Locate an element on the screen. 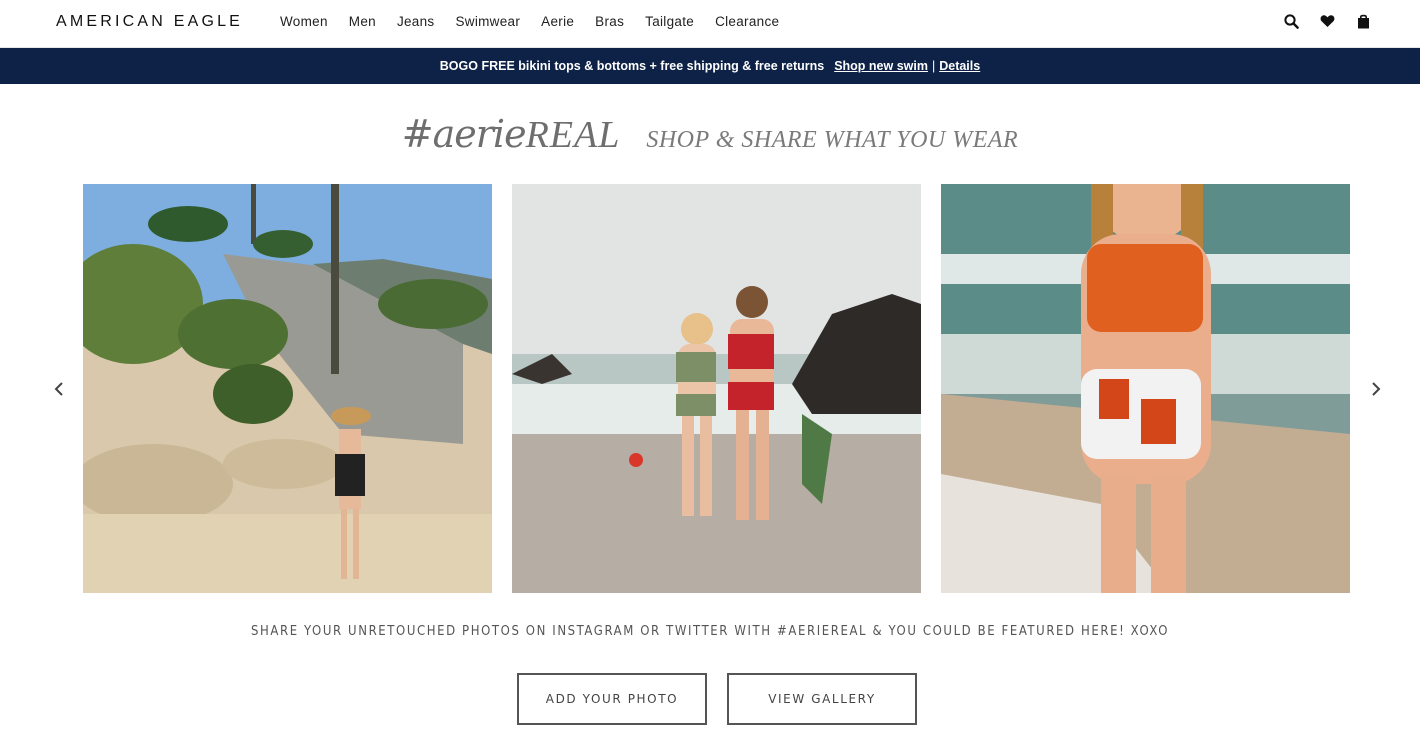 This screenshot has width=1420, height=744. header-icons is located at coordinates (1327, 21).